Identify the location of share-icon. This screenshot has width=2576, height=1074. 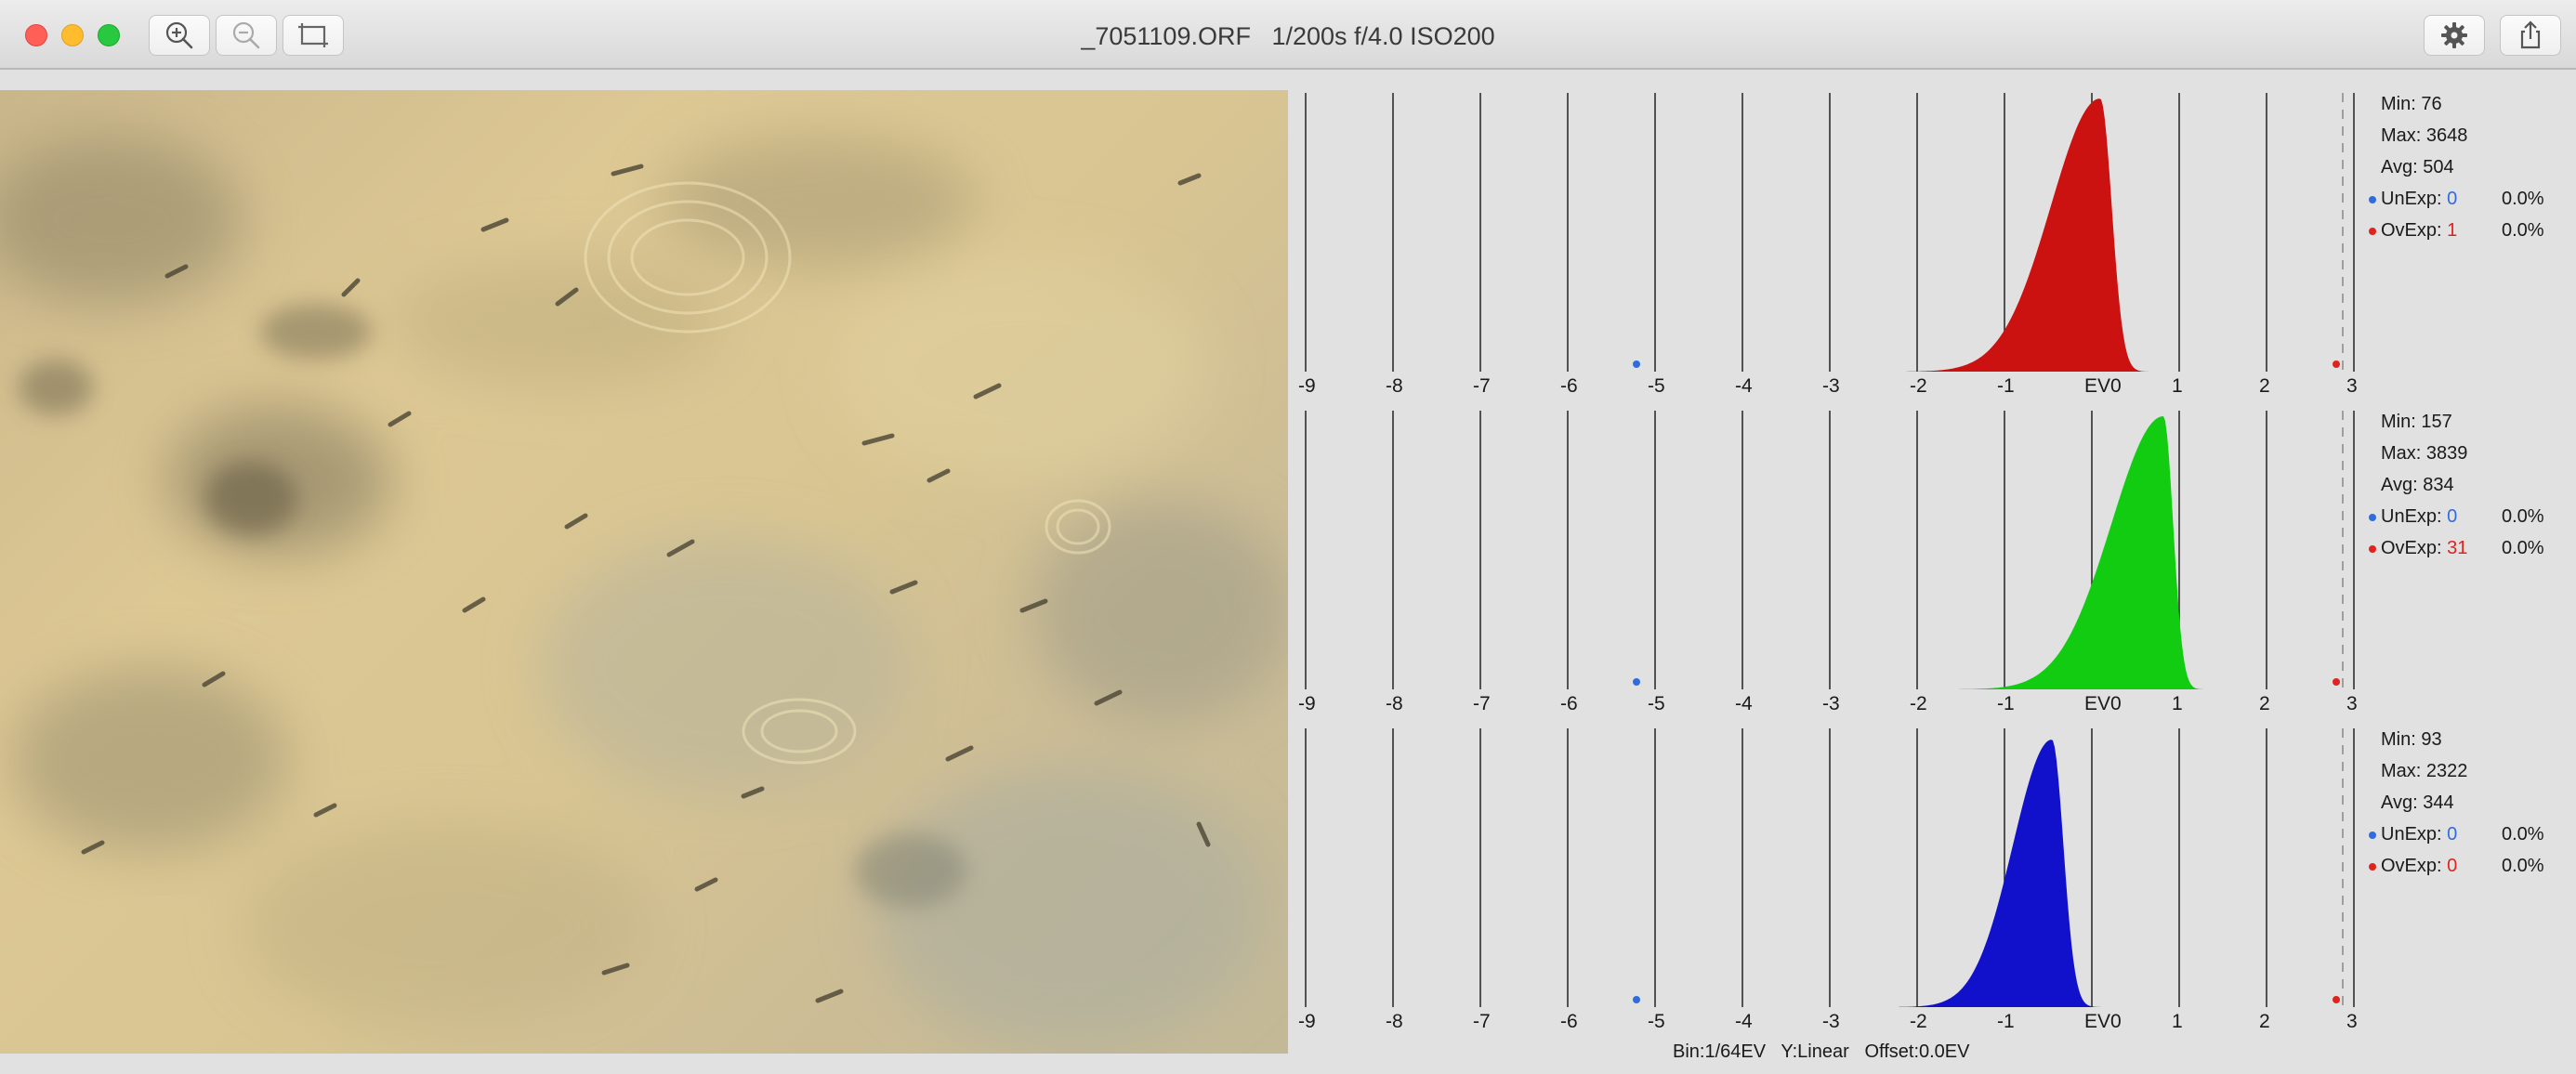
(2530, 34).